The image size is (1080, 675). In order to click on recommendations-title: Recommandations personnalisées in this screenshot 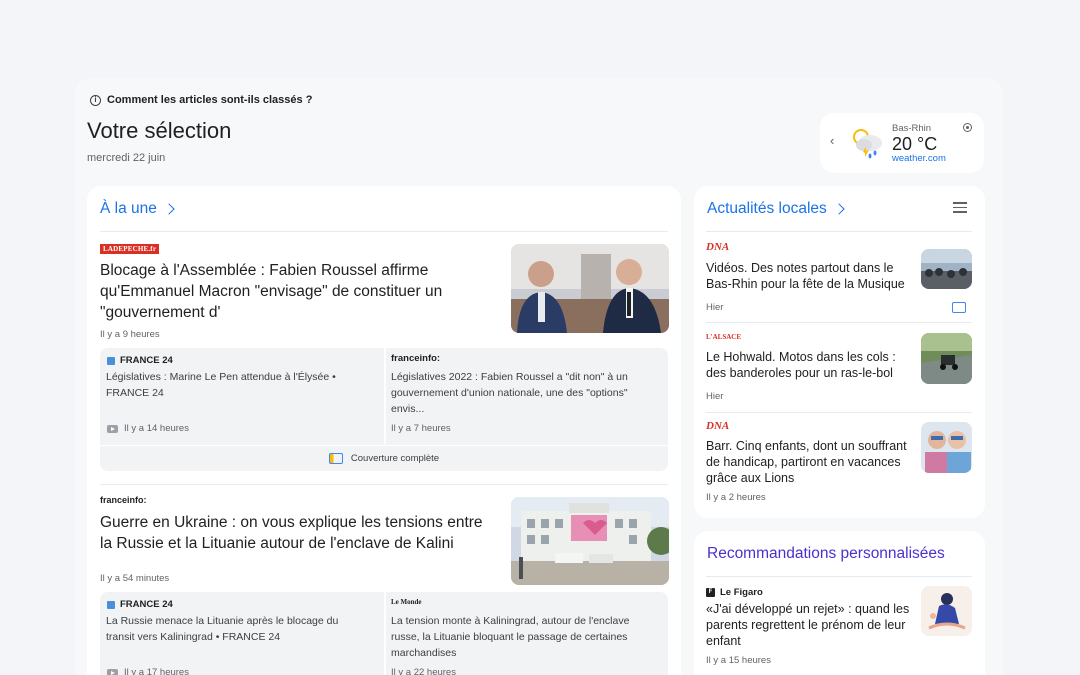, I will do `click(826, 554)`.